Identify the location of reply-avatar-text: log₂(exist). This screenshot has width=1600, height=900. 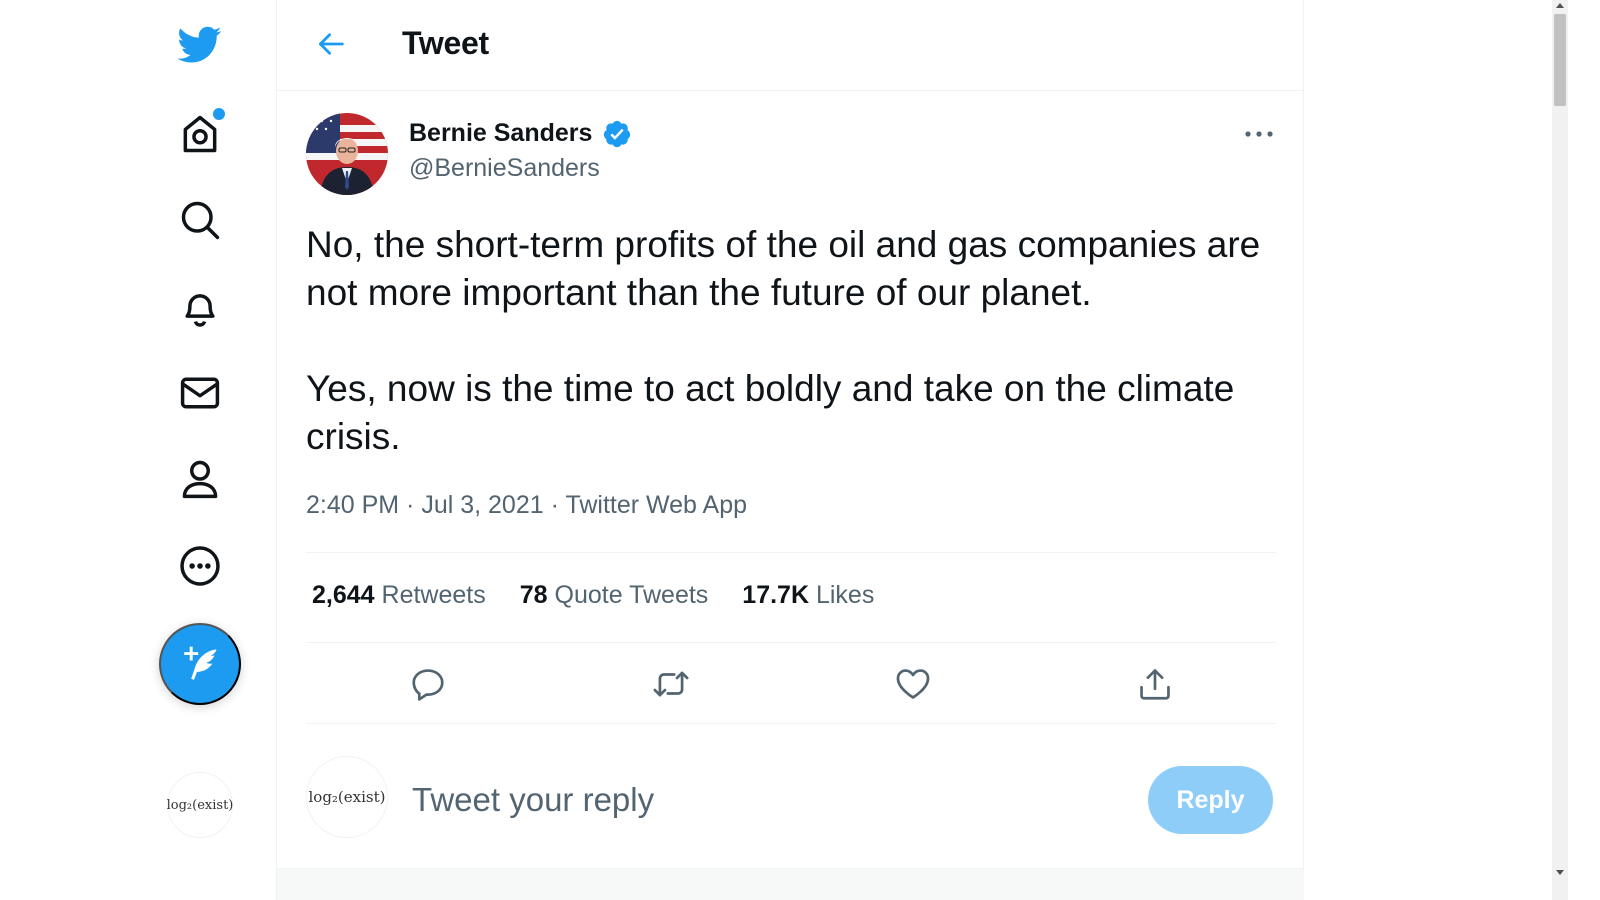
(347, 797).